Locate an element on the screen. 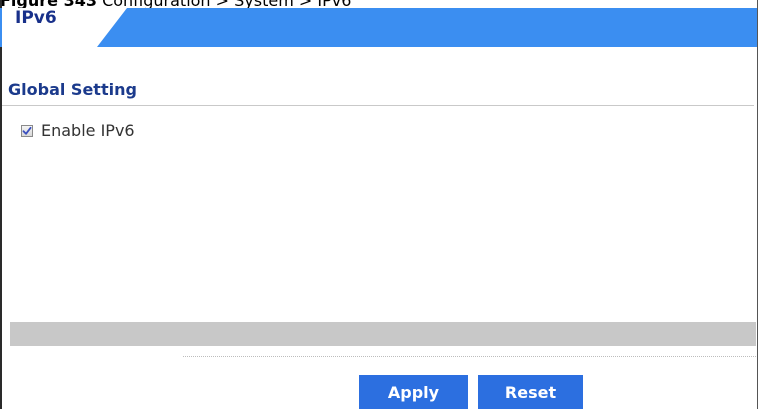  enable-ipv6-checkbox is located at coordinates (27, 130).